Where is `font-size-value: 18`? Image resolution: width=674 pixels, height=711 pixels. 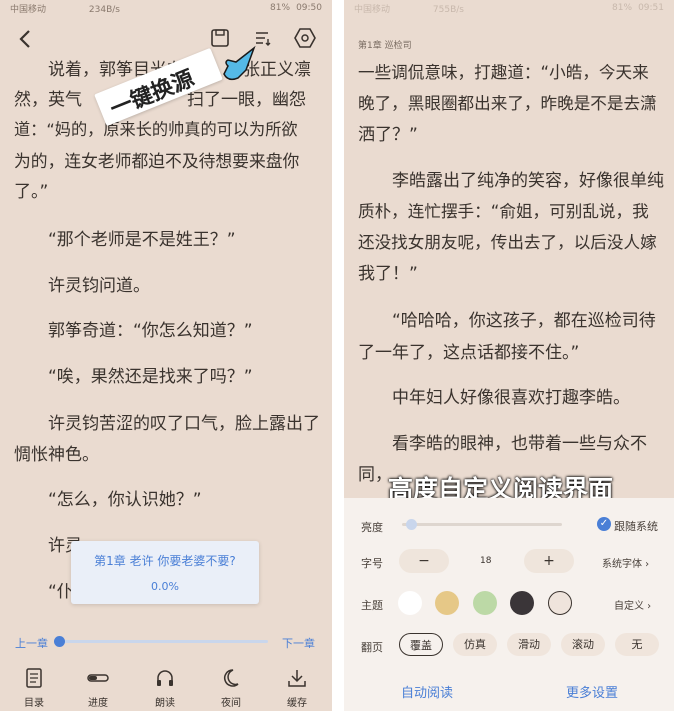
font-size-value: 18 is located at coordinates (486, 561).